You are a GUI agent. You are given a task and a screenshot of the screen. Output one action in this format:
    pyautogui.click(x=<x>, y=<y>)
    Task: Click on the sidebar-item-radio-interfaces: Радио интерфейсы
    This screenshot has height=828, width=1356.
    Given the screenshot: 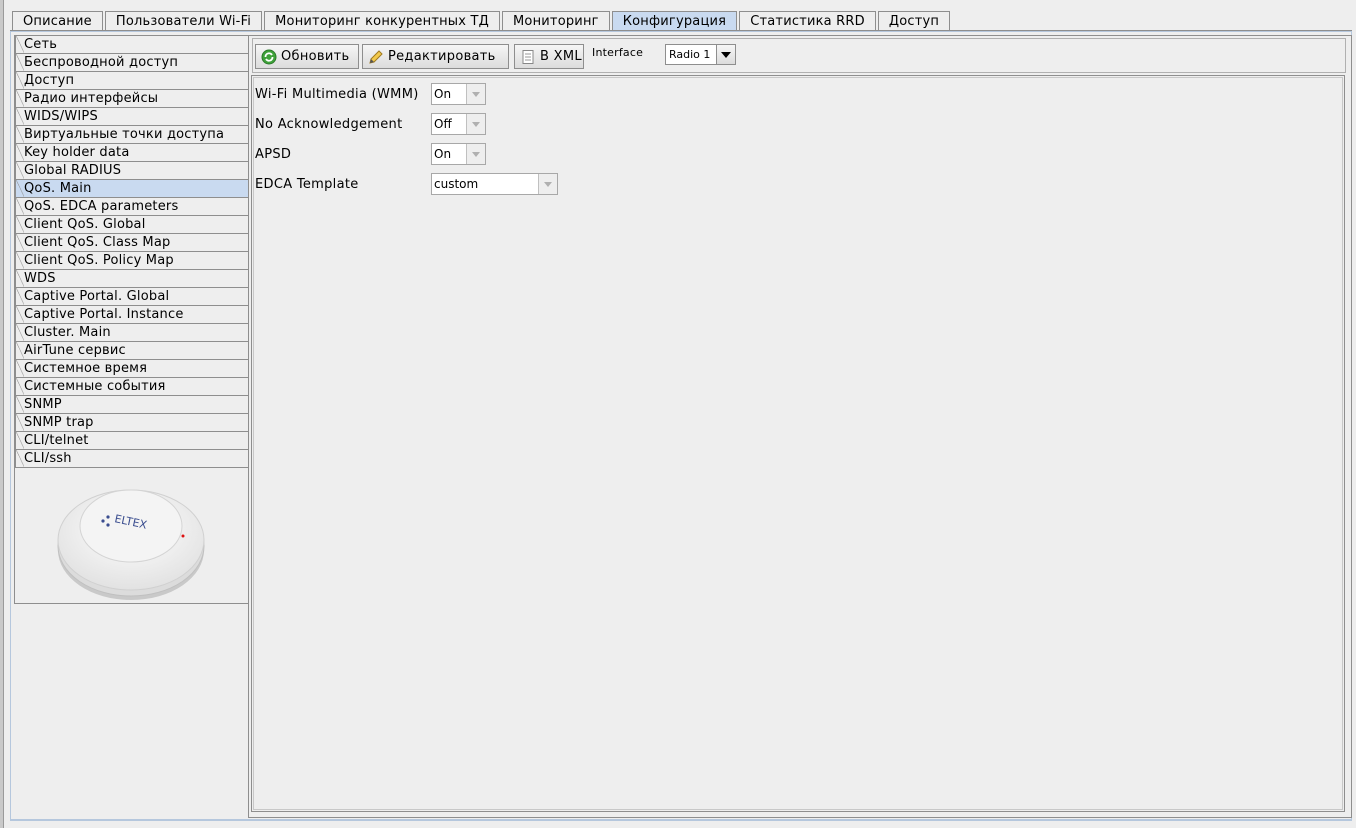 What is the action you would take?
    pyautogui.click(x=131, y=99)
    